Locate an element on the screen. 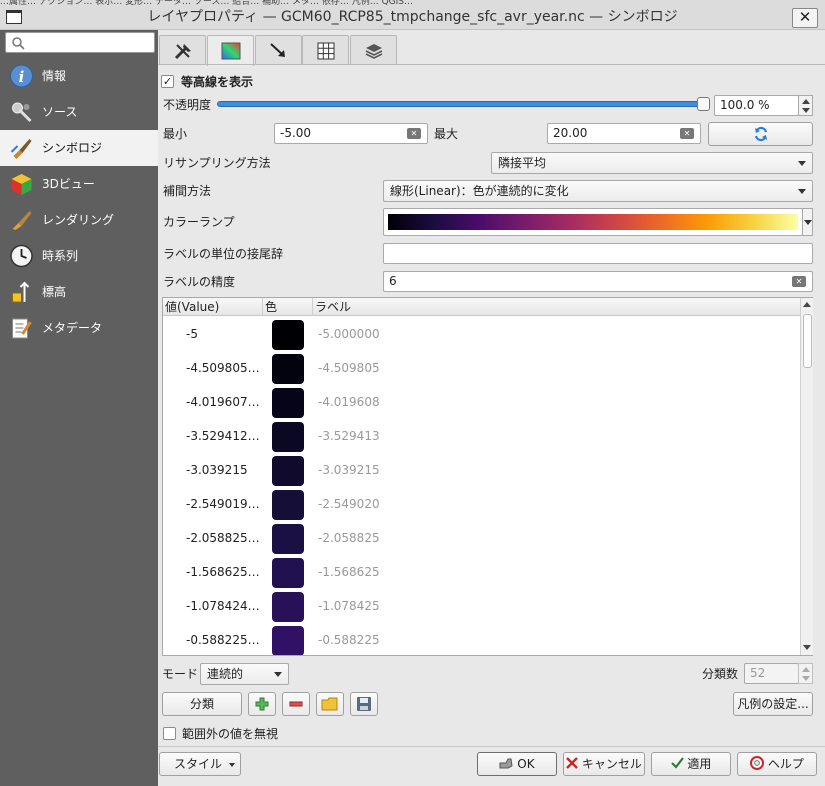 Image resolution: width=825 pixels, height=786 pixels. sidebar-item-rendering: レンダリング is located at coordinates (79, 220).